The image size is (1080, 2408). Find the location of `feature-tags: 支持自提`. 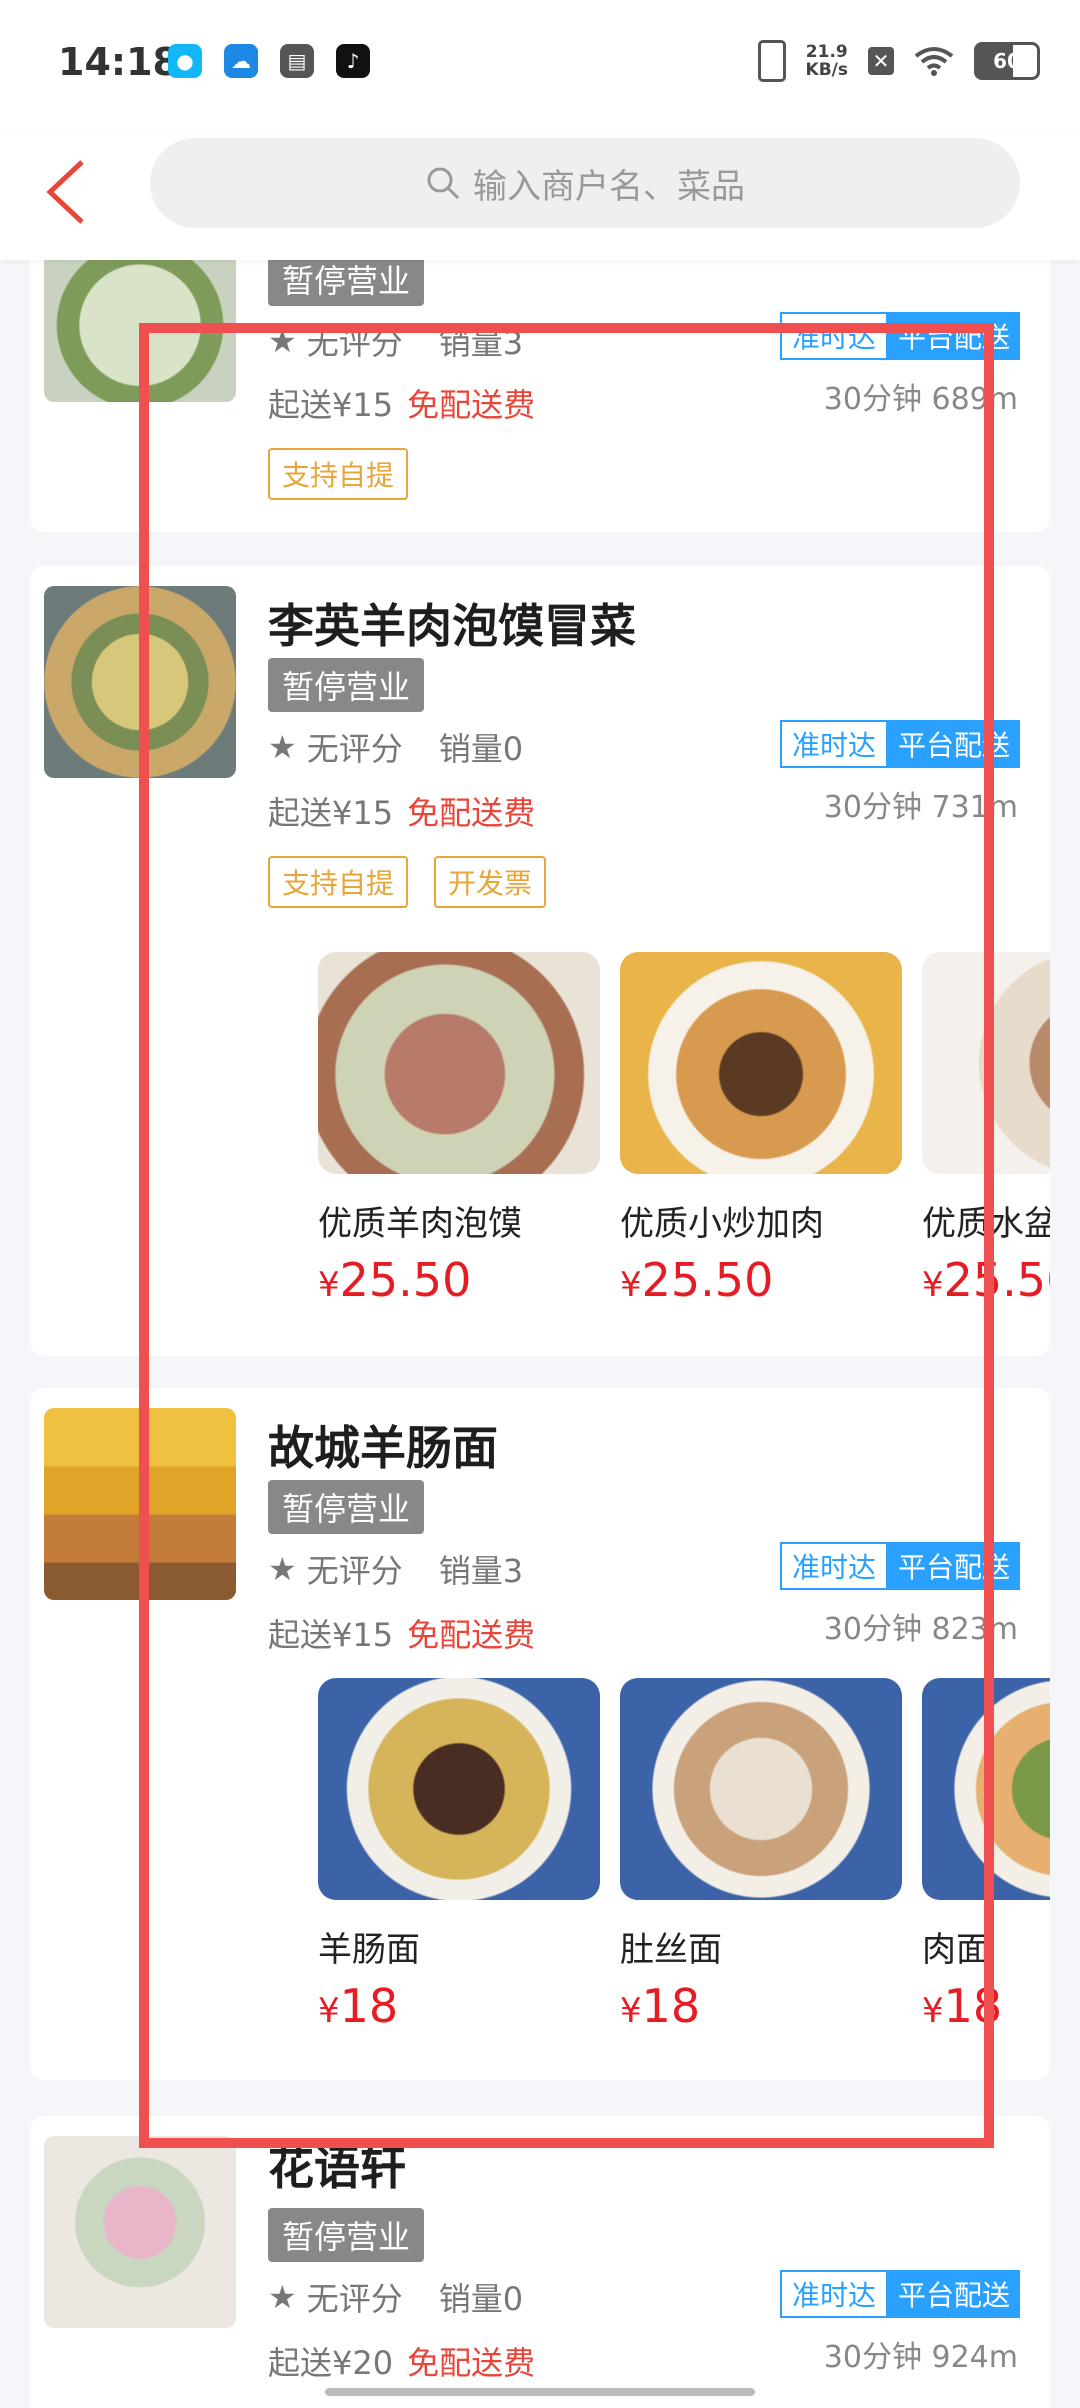

feature-tags: 支持自提 is located at coordinates (338, 474).